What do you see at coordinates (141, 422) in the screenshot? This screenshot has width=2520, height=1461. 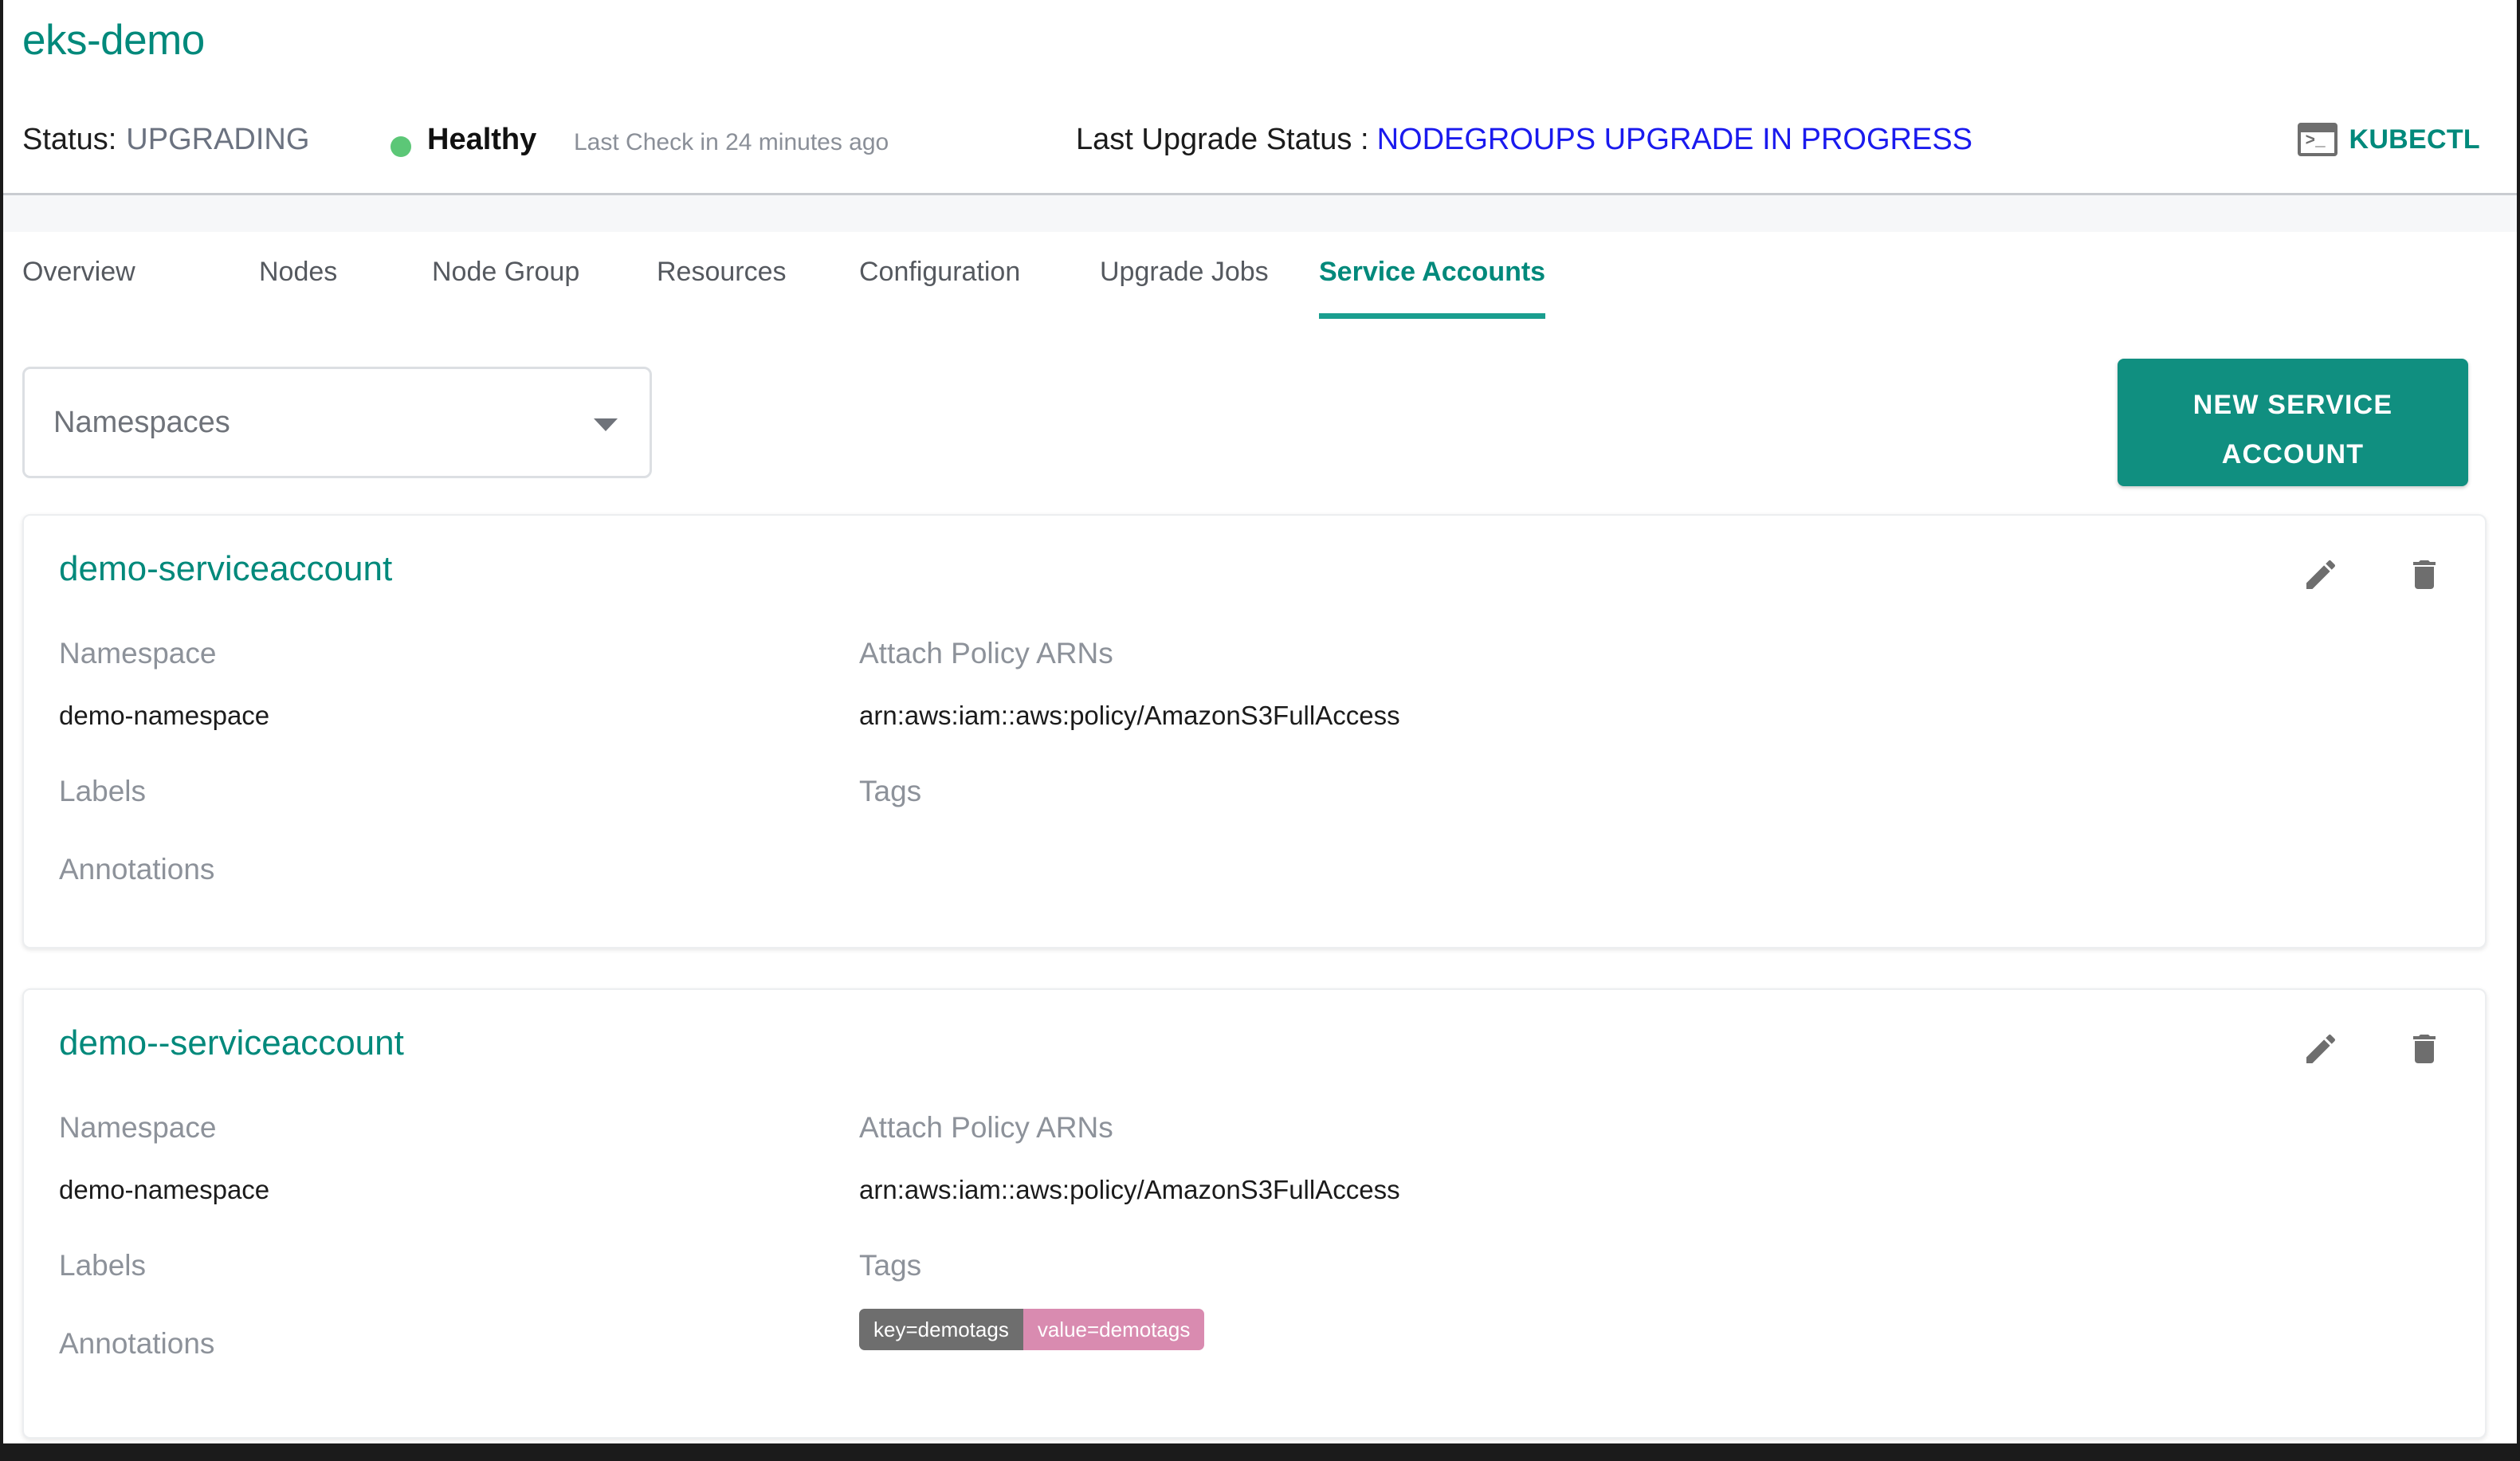 I see `namespace-select-placeholder: Namespaces` at bounding box center [141, 422].